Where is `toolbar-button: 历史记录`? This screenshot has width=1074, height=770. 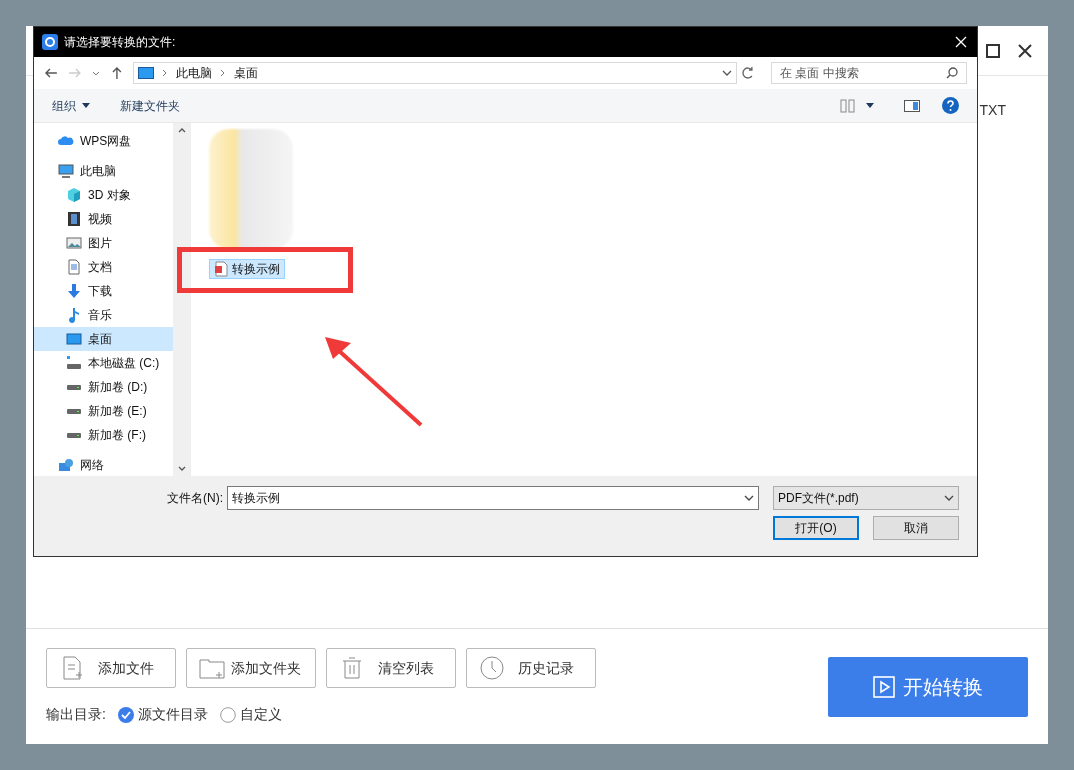
toolbar-button: 历史记录 is located at coordinates (531, 668).